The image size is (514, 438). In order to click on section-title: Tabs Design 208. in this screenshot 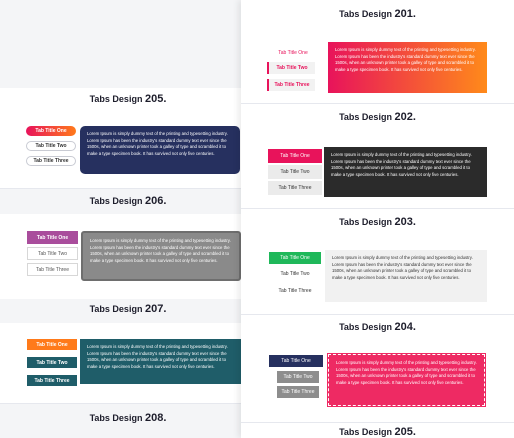, I will do `click(128, 418)`.